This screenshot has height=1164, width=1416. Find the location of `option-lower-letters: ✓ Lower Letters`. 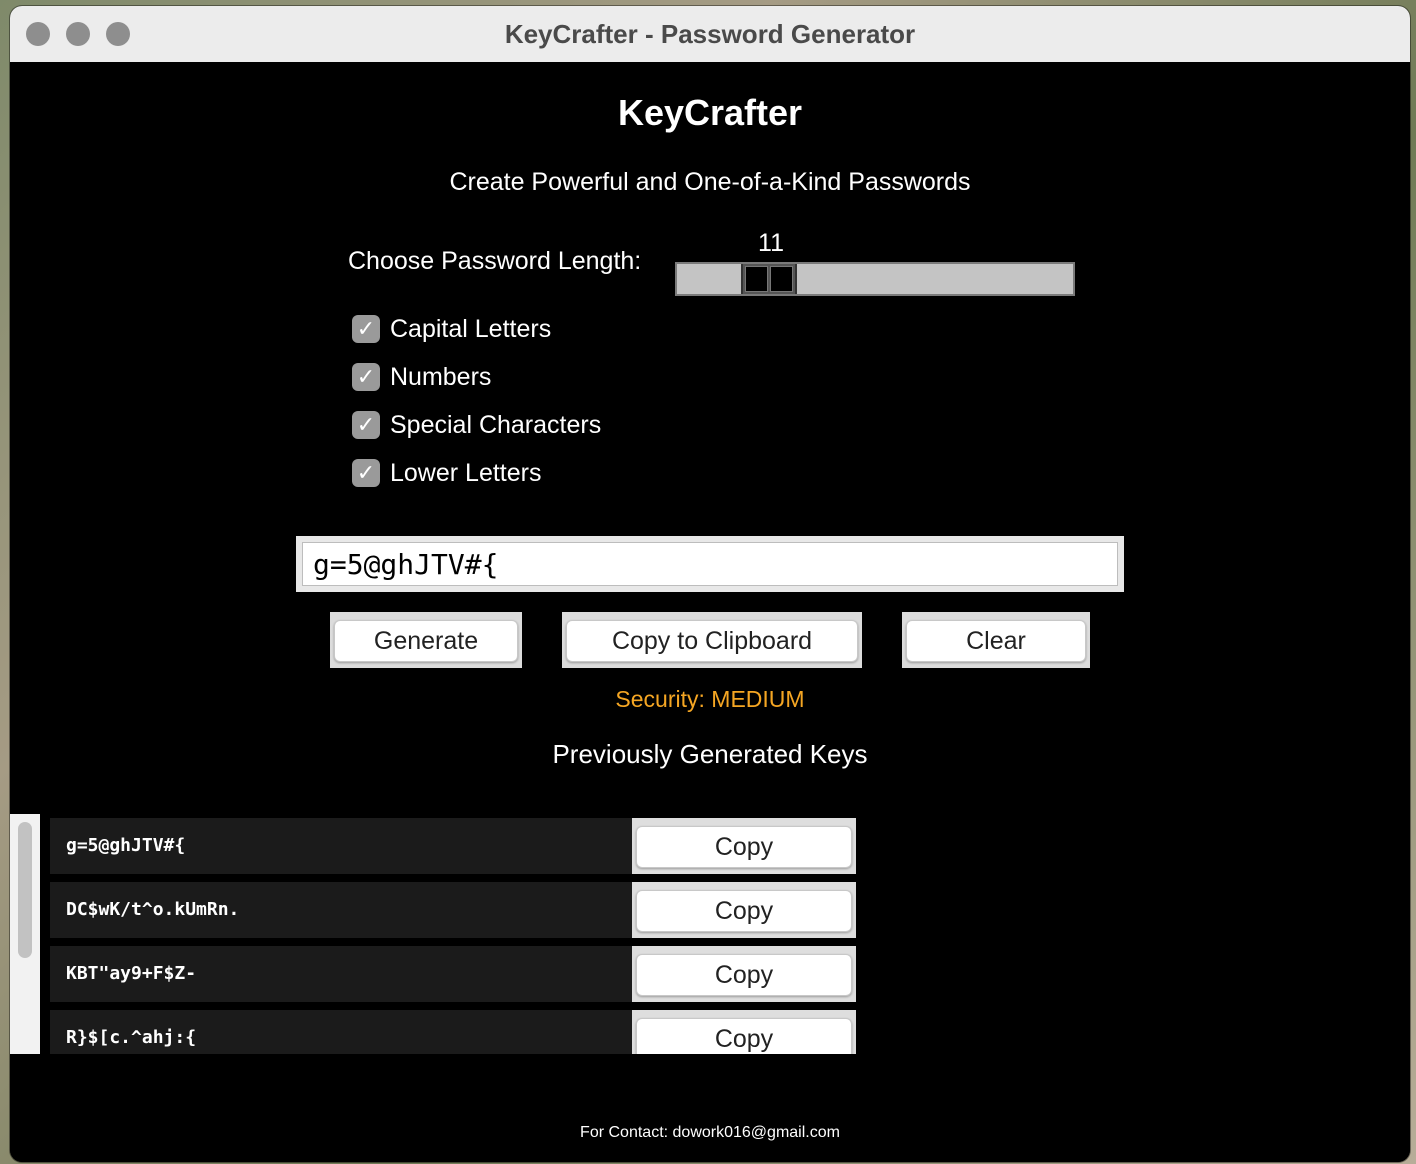

option-lower-letters: ✓ Lower Letters is located at coordinates (446, 473).